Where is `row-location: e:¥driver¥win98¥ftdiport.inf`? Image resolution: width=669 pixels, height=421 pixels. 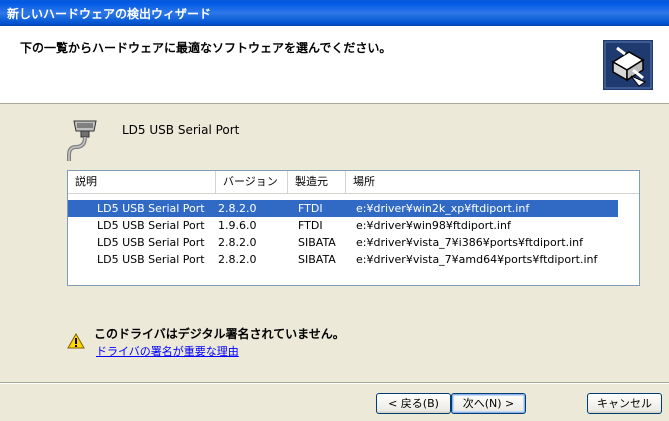
row-location: e:¥driver¥win98¥ftdiport.inf is located at coordinates (433, 225).